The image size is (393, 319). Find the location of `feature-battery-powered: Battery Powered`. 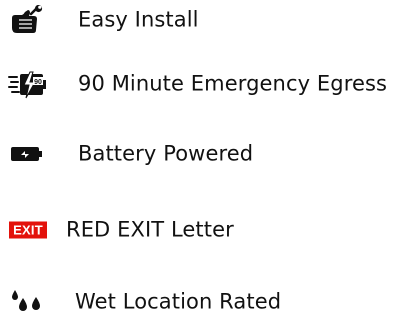

feature-battery-powered: Battery Powered is located at coordinates (196, 154).